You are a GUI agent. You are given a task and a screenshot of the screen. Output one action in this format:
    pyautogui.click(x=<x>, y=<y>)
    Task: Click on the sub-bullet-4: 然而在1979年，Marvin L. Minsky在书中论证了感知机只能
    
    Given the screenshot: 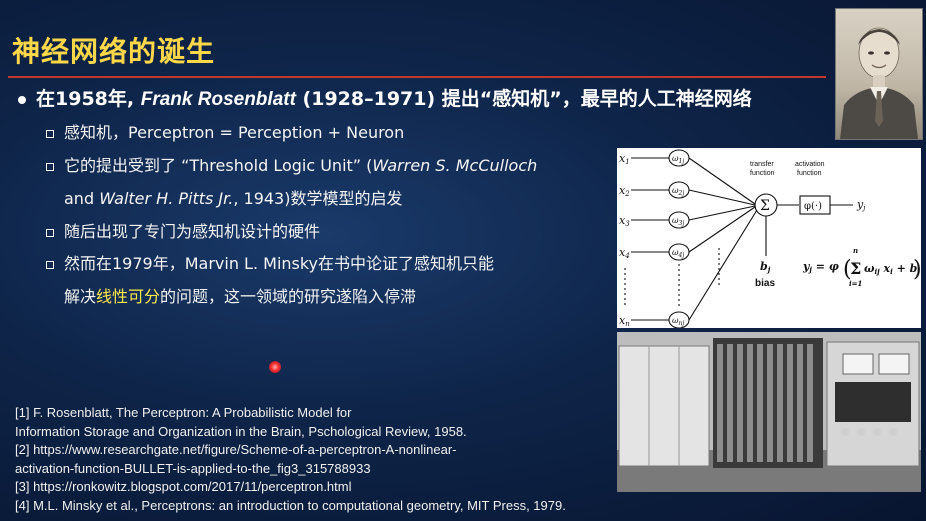 What is the action you would take?
    pyautogui.click(x=270, y=262)
    